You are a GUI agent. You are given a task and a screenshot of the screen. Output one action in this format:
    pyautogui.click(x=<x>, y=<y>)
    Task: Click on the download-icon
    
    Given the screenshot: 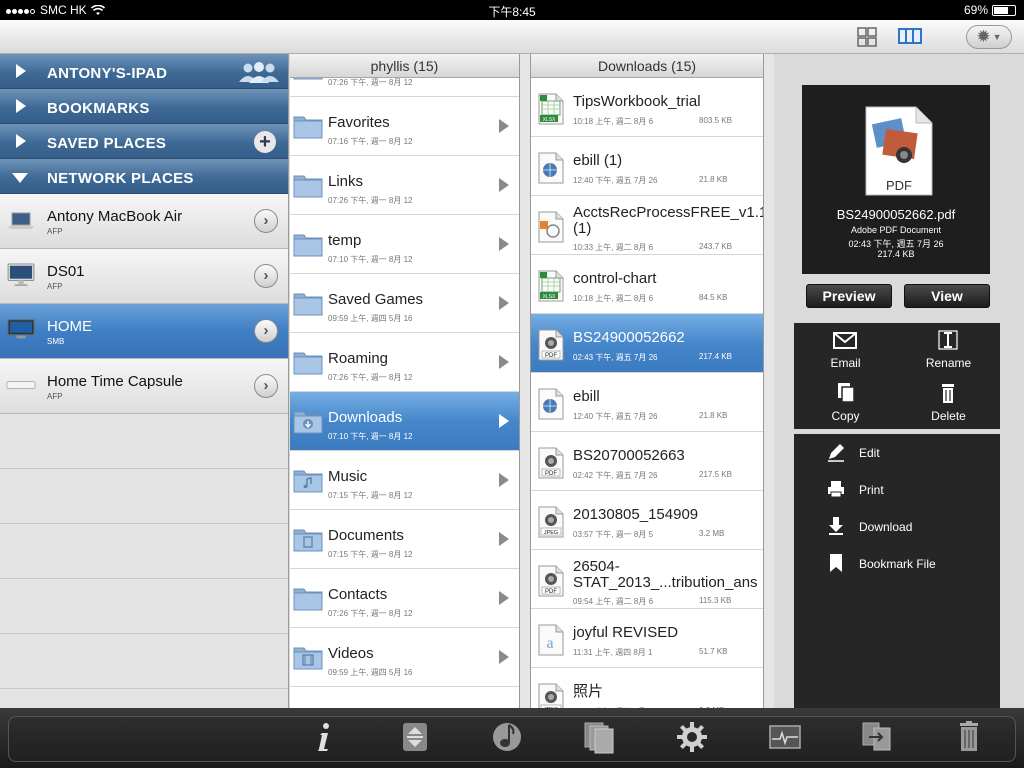 What is the action you would take?
    pyautogui.click(x=836, y=526)
    